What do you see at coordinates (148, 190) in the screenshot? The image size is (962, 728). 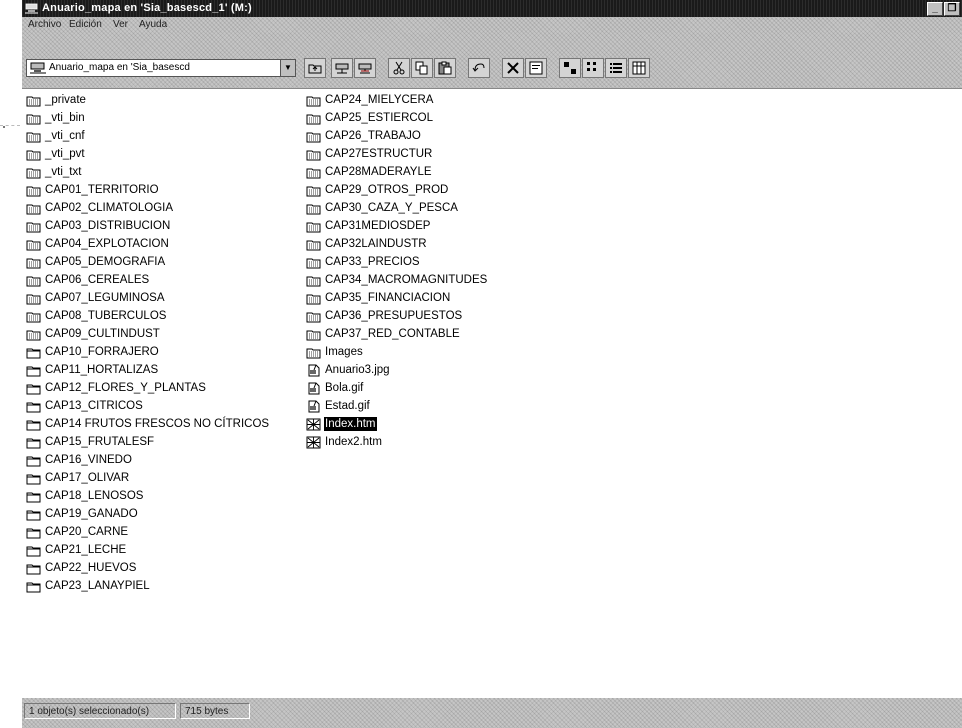 I see `folder-item: CAP01_TERRITORIO` at bounding box center [148, 190].